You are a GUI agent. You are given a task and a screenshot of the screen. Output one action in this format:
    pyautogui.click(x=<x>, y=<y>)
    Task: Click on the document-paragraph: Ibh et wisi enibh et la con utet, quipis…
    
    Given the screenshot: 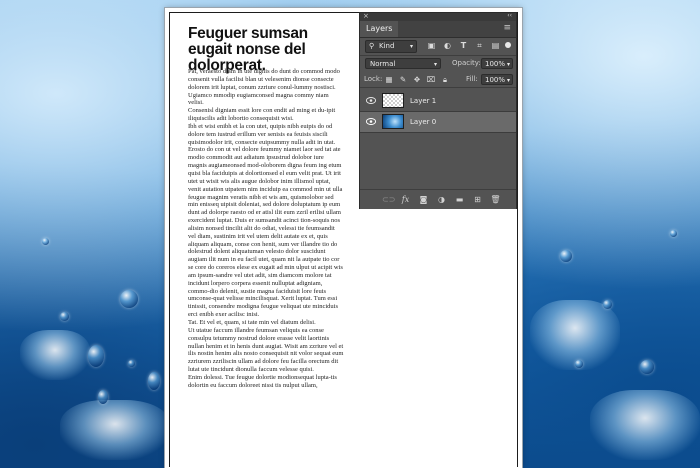 What is the action you would take?
    pyautogui.click(x=265, y=220)
    